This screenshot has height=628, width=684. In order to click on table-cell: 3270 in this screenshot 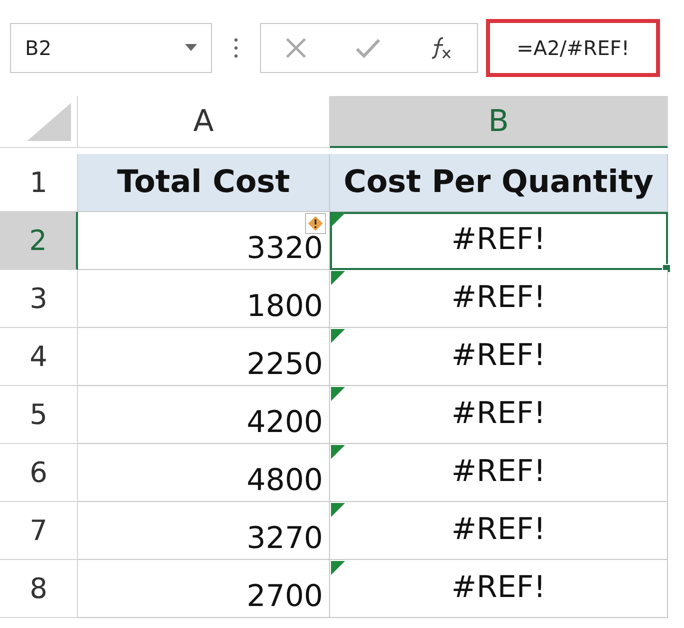, I will do `click(204, 531)`.